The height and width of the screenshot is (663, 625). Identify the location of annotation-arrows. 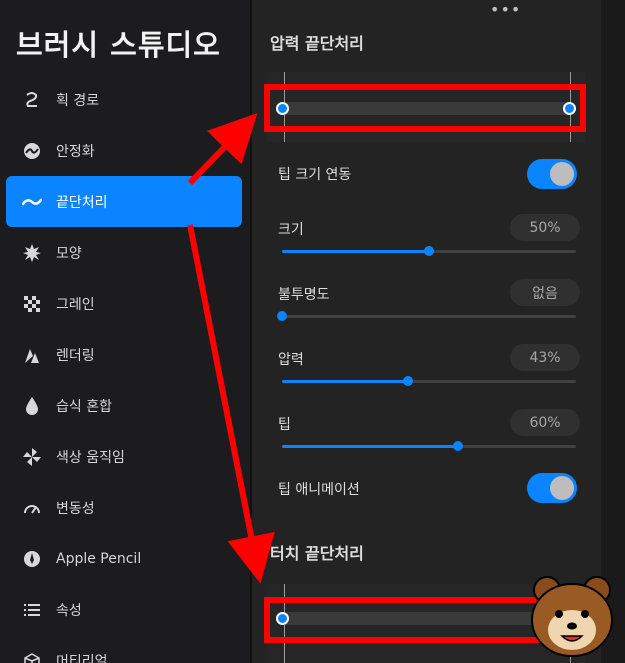
(231, 348).